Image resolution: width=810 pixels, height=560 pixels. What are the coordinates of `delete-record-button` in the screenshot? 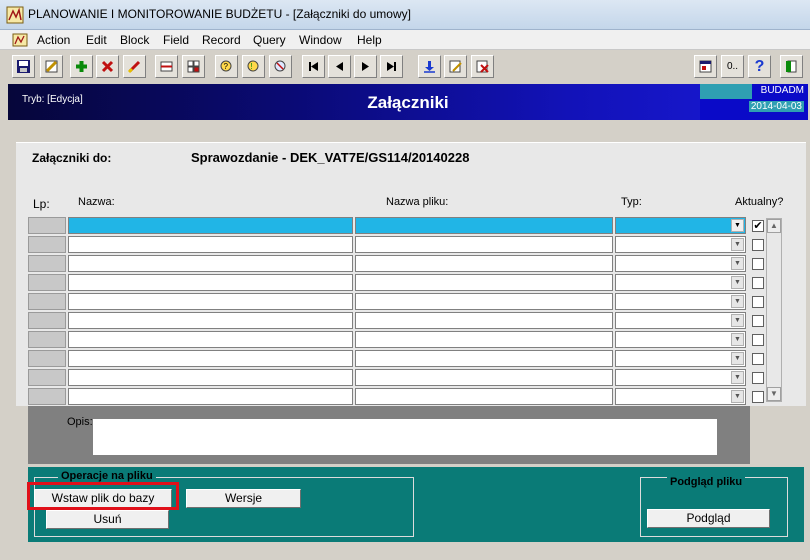 It's located at (107, 66).